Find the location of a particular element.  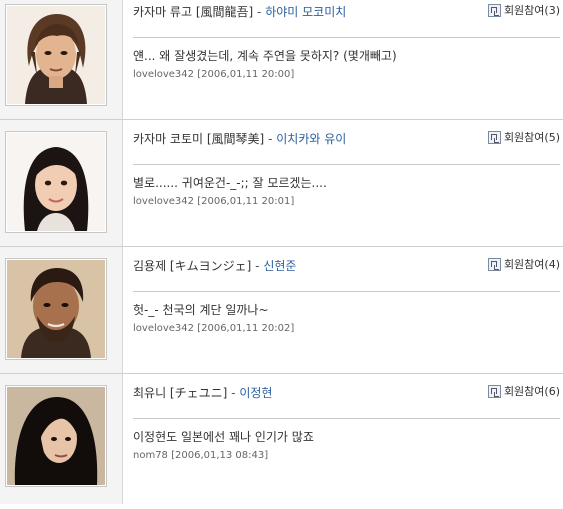

comment-meta: lovelove342 [2006,01,11 20:01] is located at coordinates (214, 201).